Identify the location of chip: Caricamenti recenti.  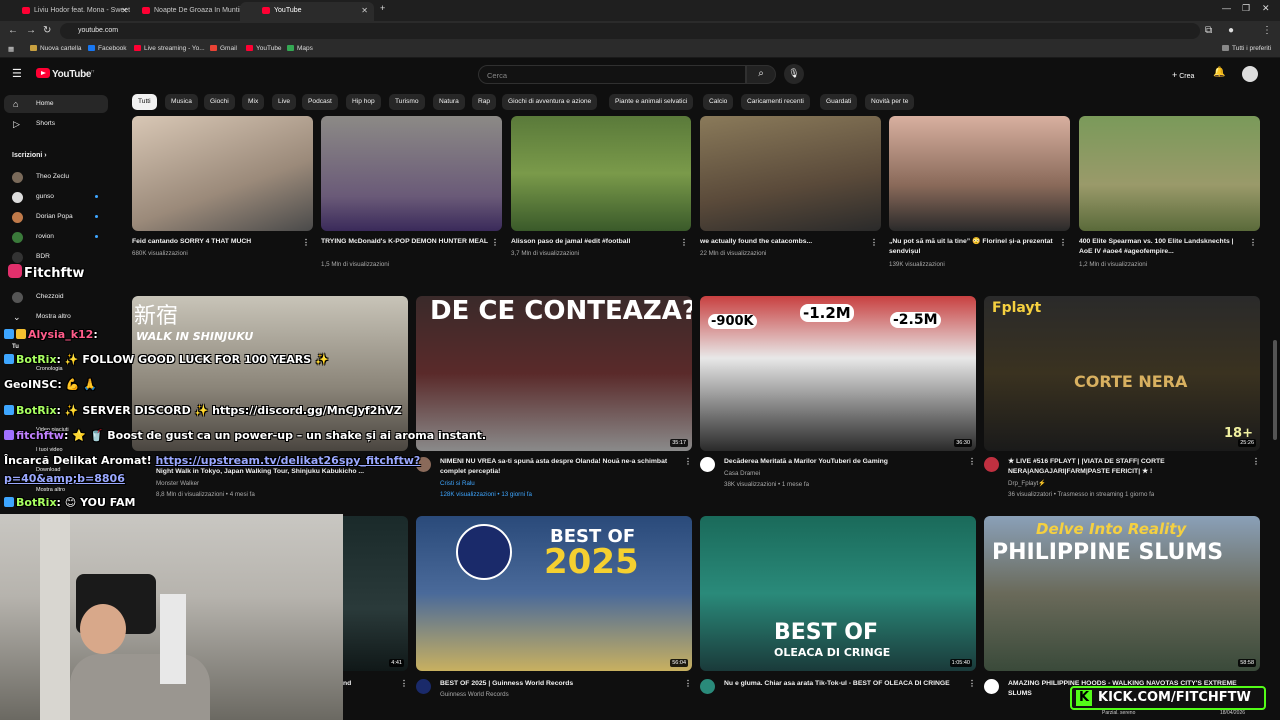
(775, 102).